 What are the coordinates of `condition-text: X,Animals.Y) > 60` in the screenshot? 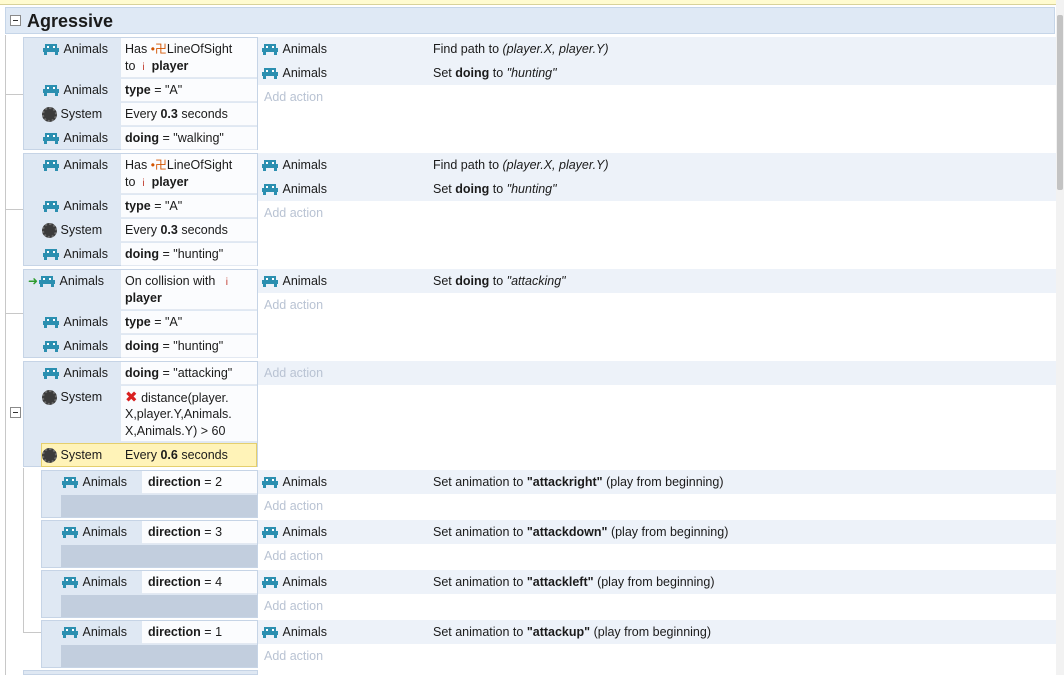 It's located at (175, 431).